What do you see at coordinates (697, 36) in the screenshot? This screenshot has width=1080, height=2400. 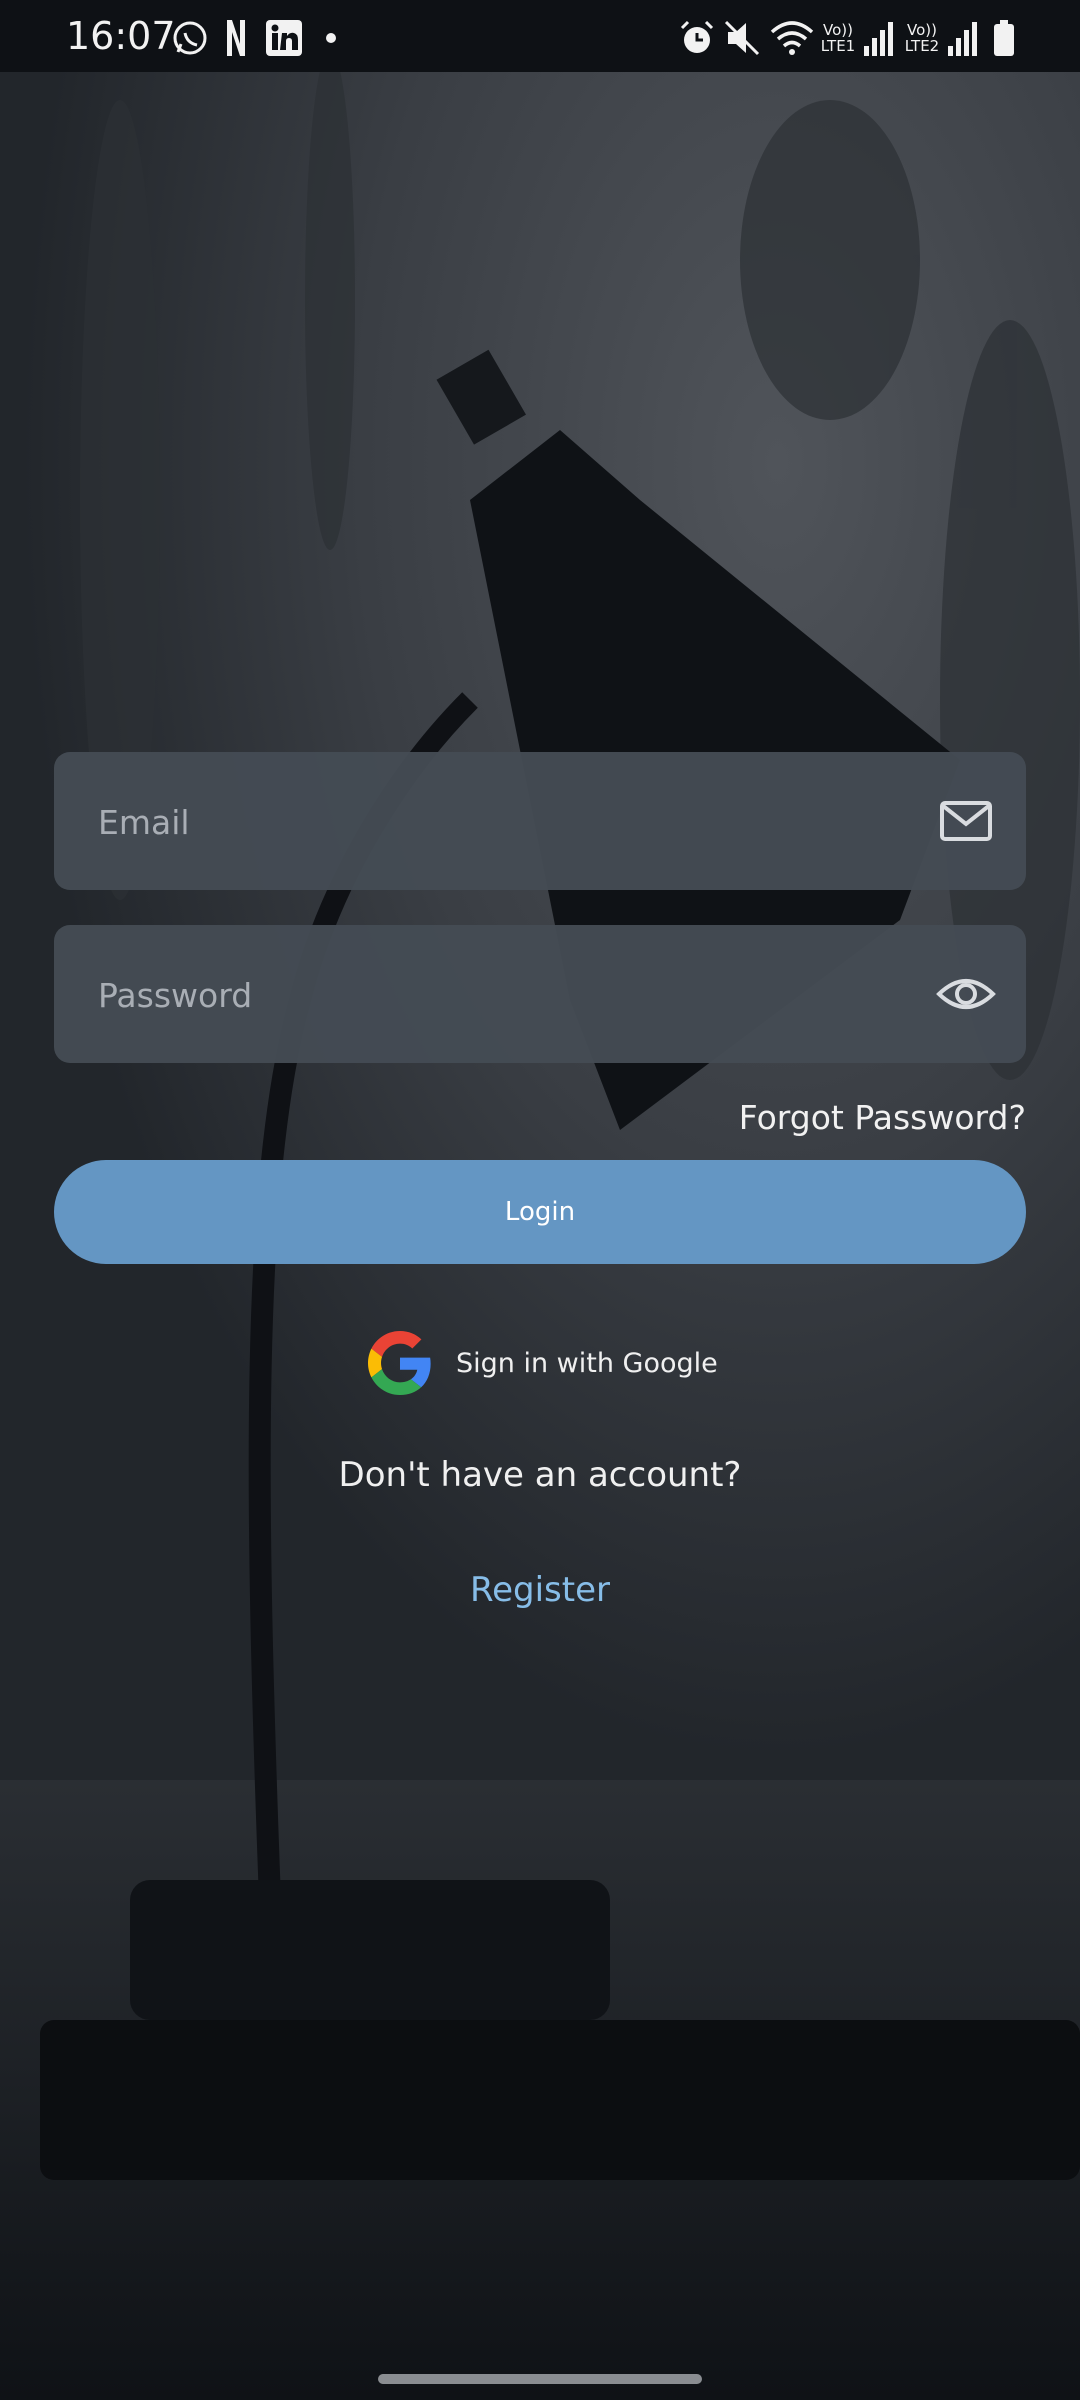 I see `alarm-icon` at bounding box center [697, 36].